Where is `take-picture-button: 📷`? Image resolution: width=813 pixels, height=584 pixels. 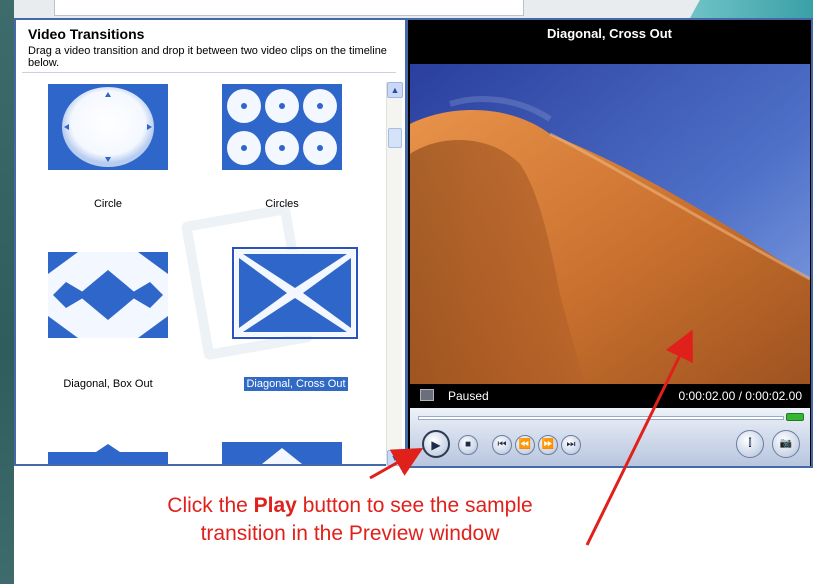
take-picture-button: 📷 is located at coordinates (786, 444).